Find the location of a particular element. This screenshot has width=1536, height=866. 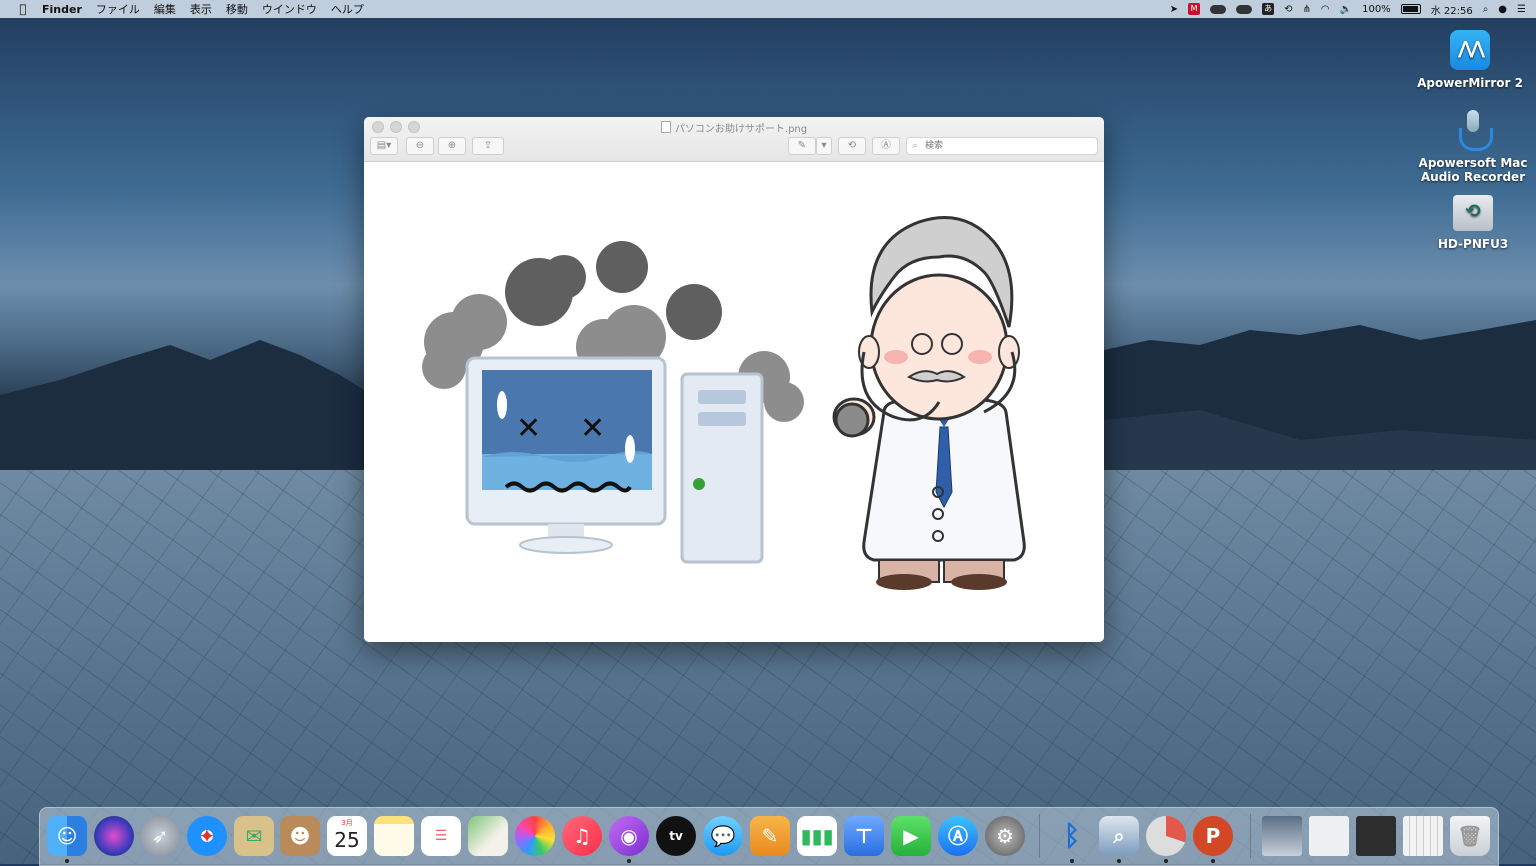

contacts-icon: ☻ is located at coordinates (300, 836).